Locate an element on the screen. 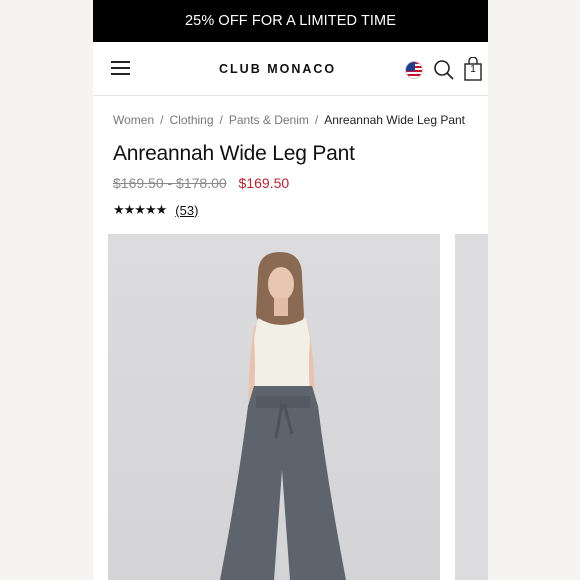  rating-stars-icon: ★★★★★ is located at coordinates (140, 209).